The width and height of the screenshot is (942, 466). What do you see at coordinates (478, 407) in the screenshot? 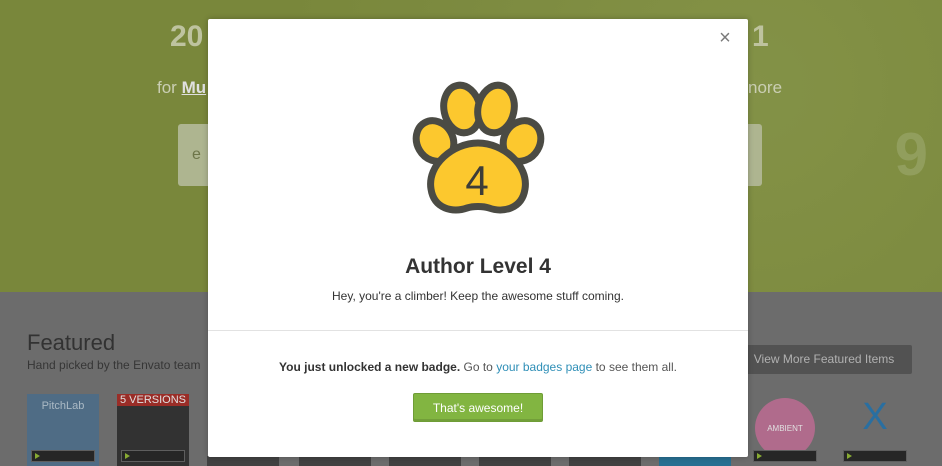
I see `confirm-button: That's awesome!` at bounding box center [478, 407].